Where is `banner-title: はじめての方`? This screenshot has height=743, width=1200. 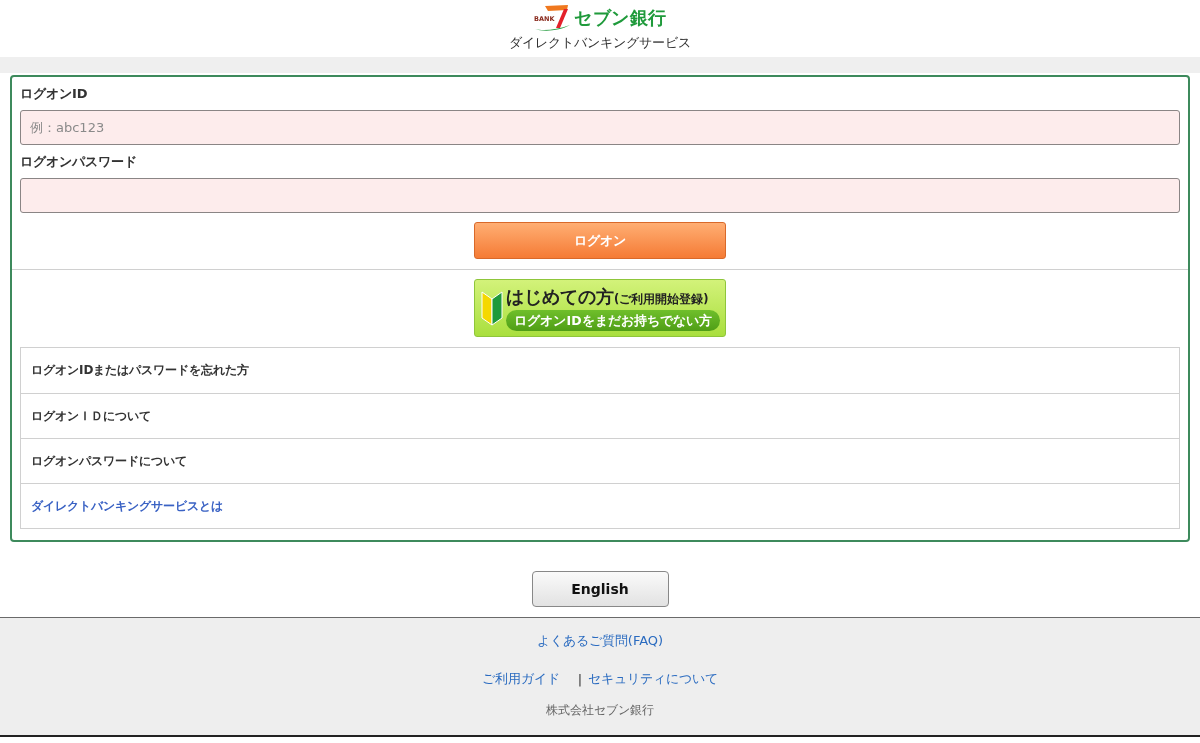 banner-title: はじめての方 is located at coordinates (560, 296).